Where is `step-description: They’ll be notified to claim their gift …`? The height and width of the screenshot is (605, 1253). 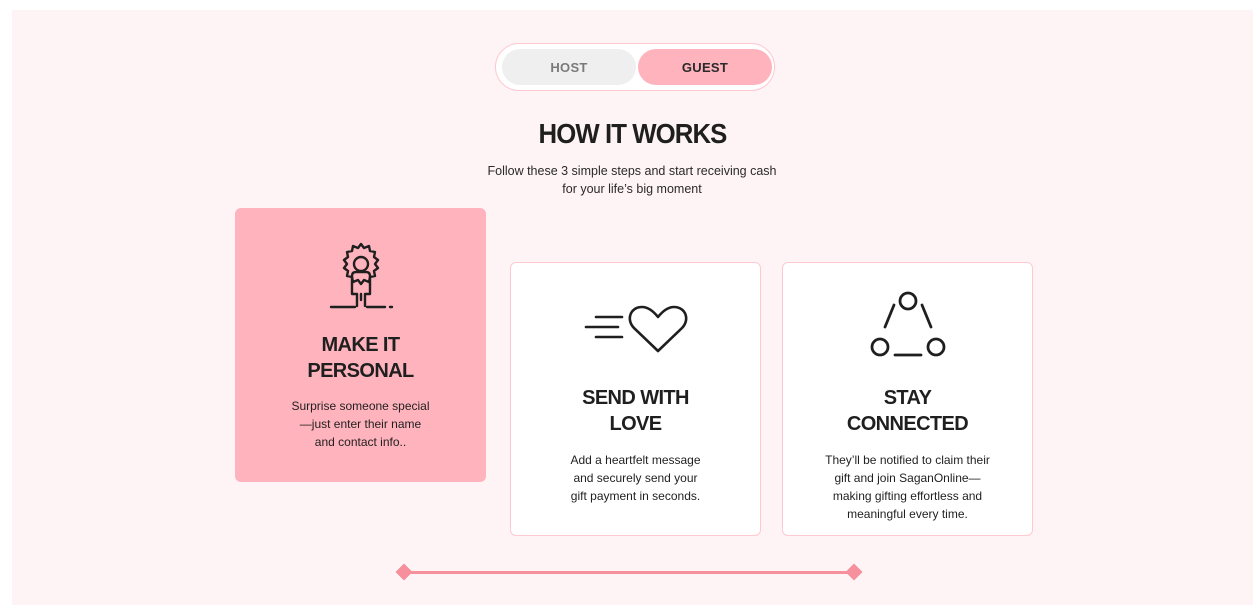
step-description: They’ll be notified to claim their gift … is located at coordinates (907, 487).